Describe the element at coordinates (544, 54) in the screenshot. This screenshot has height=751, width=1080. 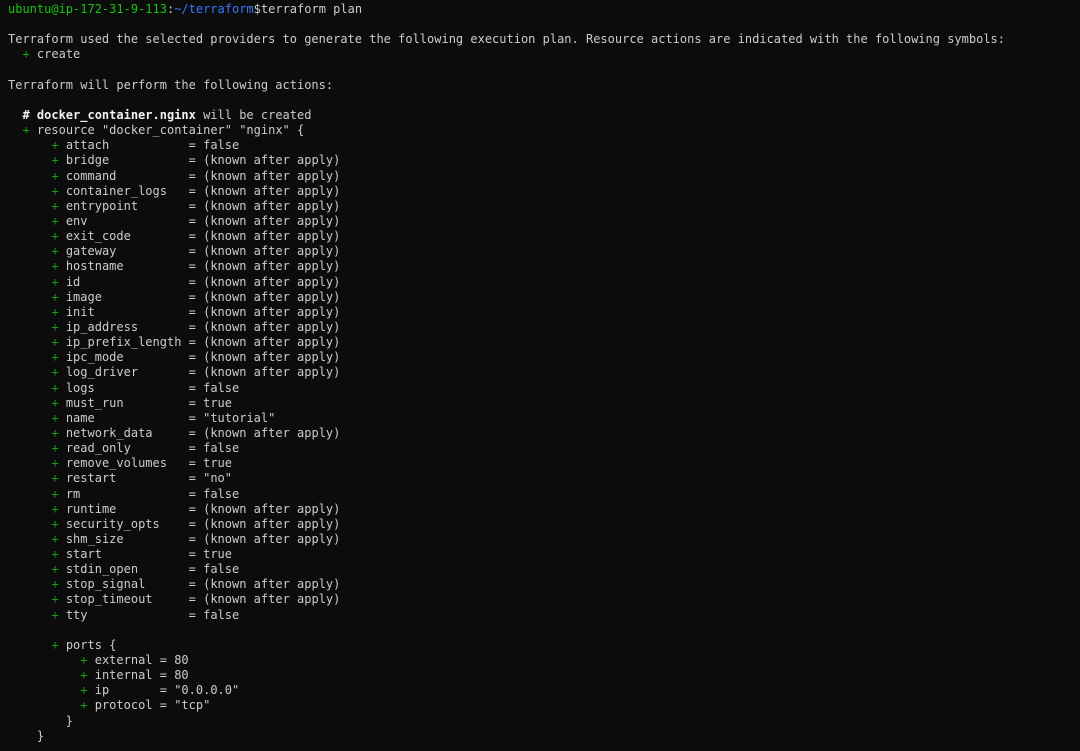
I see `legend-line: + create` at that location.